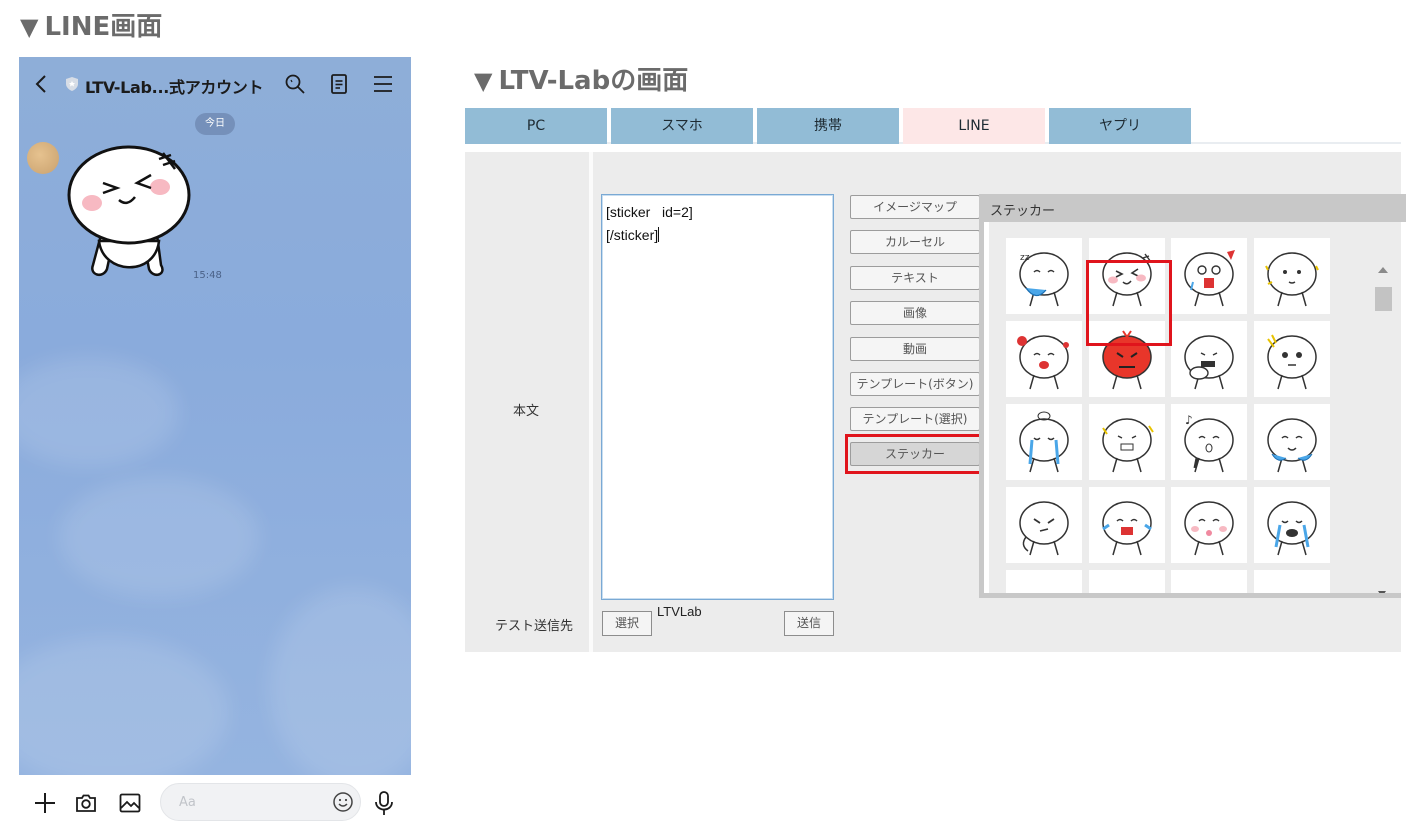 This screenshot has height=835, width=1418. Describe the element at coordinates (526, 411) in the screenshot. I see `body-label: 本文` at that location.